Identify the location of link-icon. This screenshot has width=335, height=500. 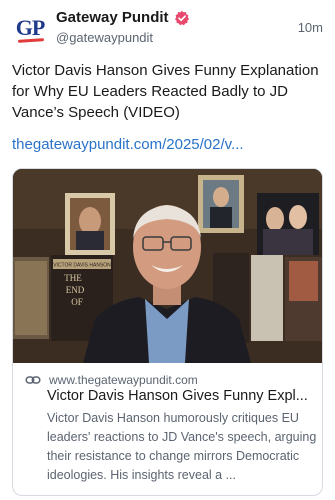
(33, 380).